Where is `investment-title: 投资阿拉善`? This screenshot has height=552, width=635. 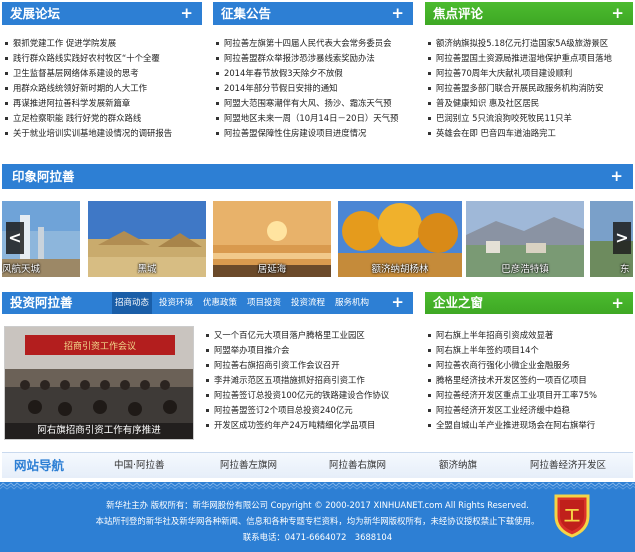 investment-title: 投资阿拉善 is located at coordinates (41, 303).